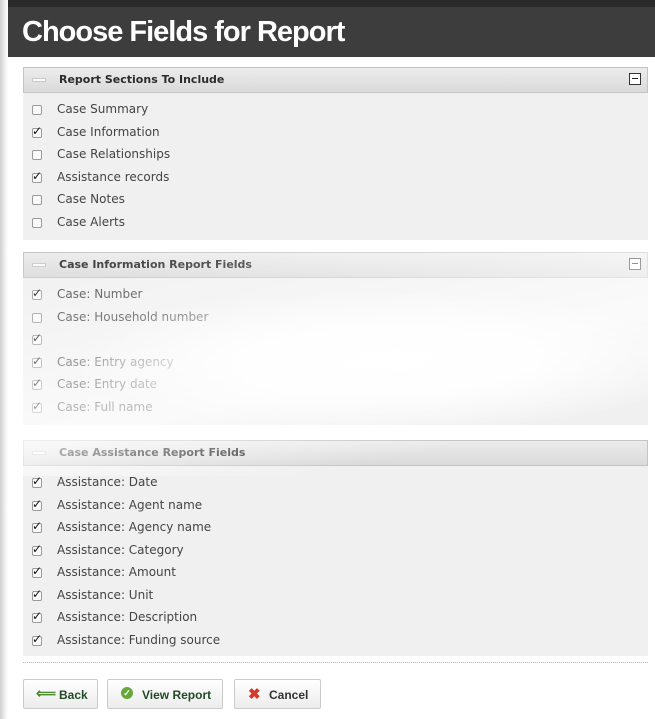  Describe the element at coordinates (100, 294) in the screenshot. I see `checkbox-label: Case: Number` at that location.